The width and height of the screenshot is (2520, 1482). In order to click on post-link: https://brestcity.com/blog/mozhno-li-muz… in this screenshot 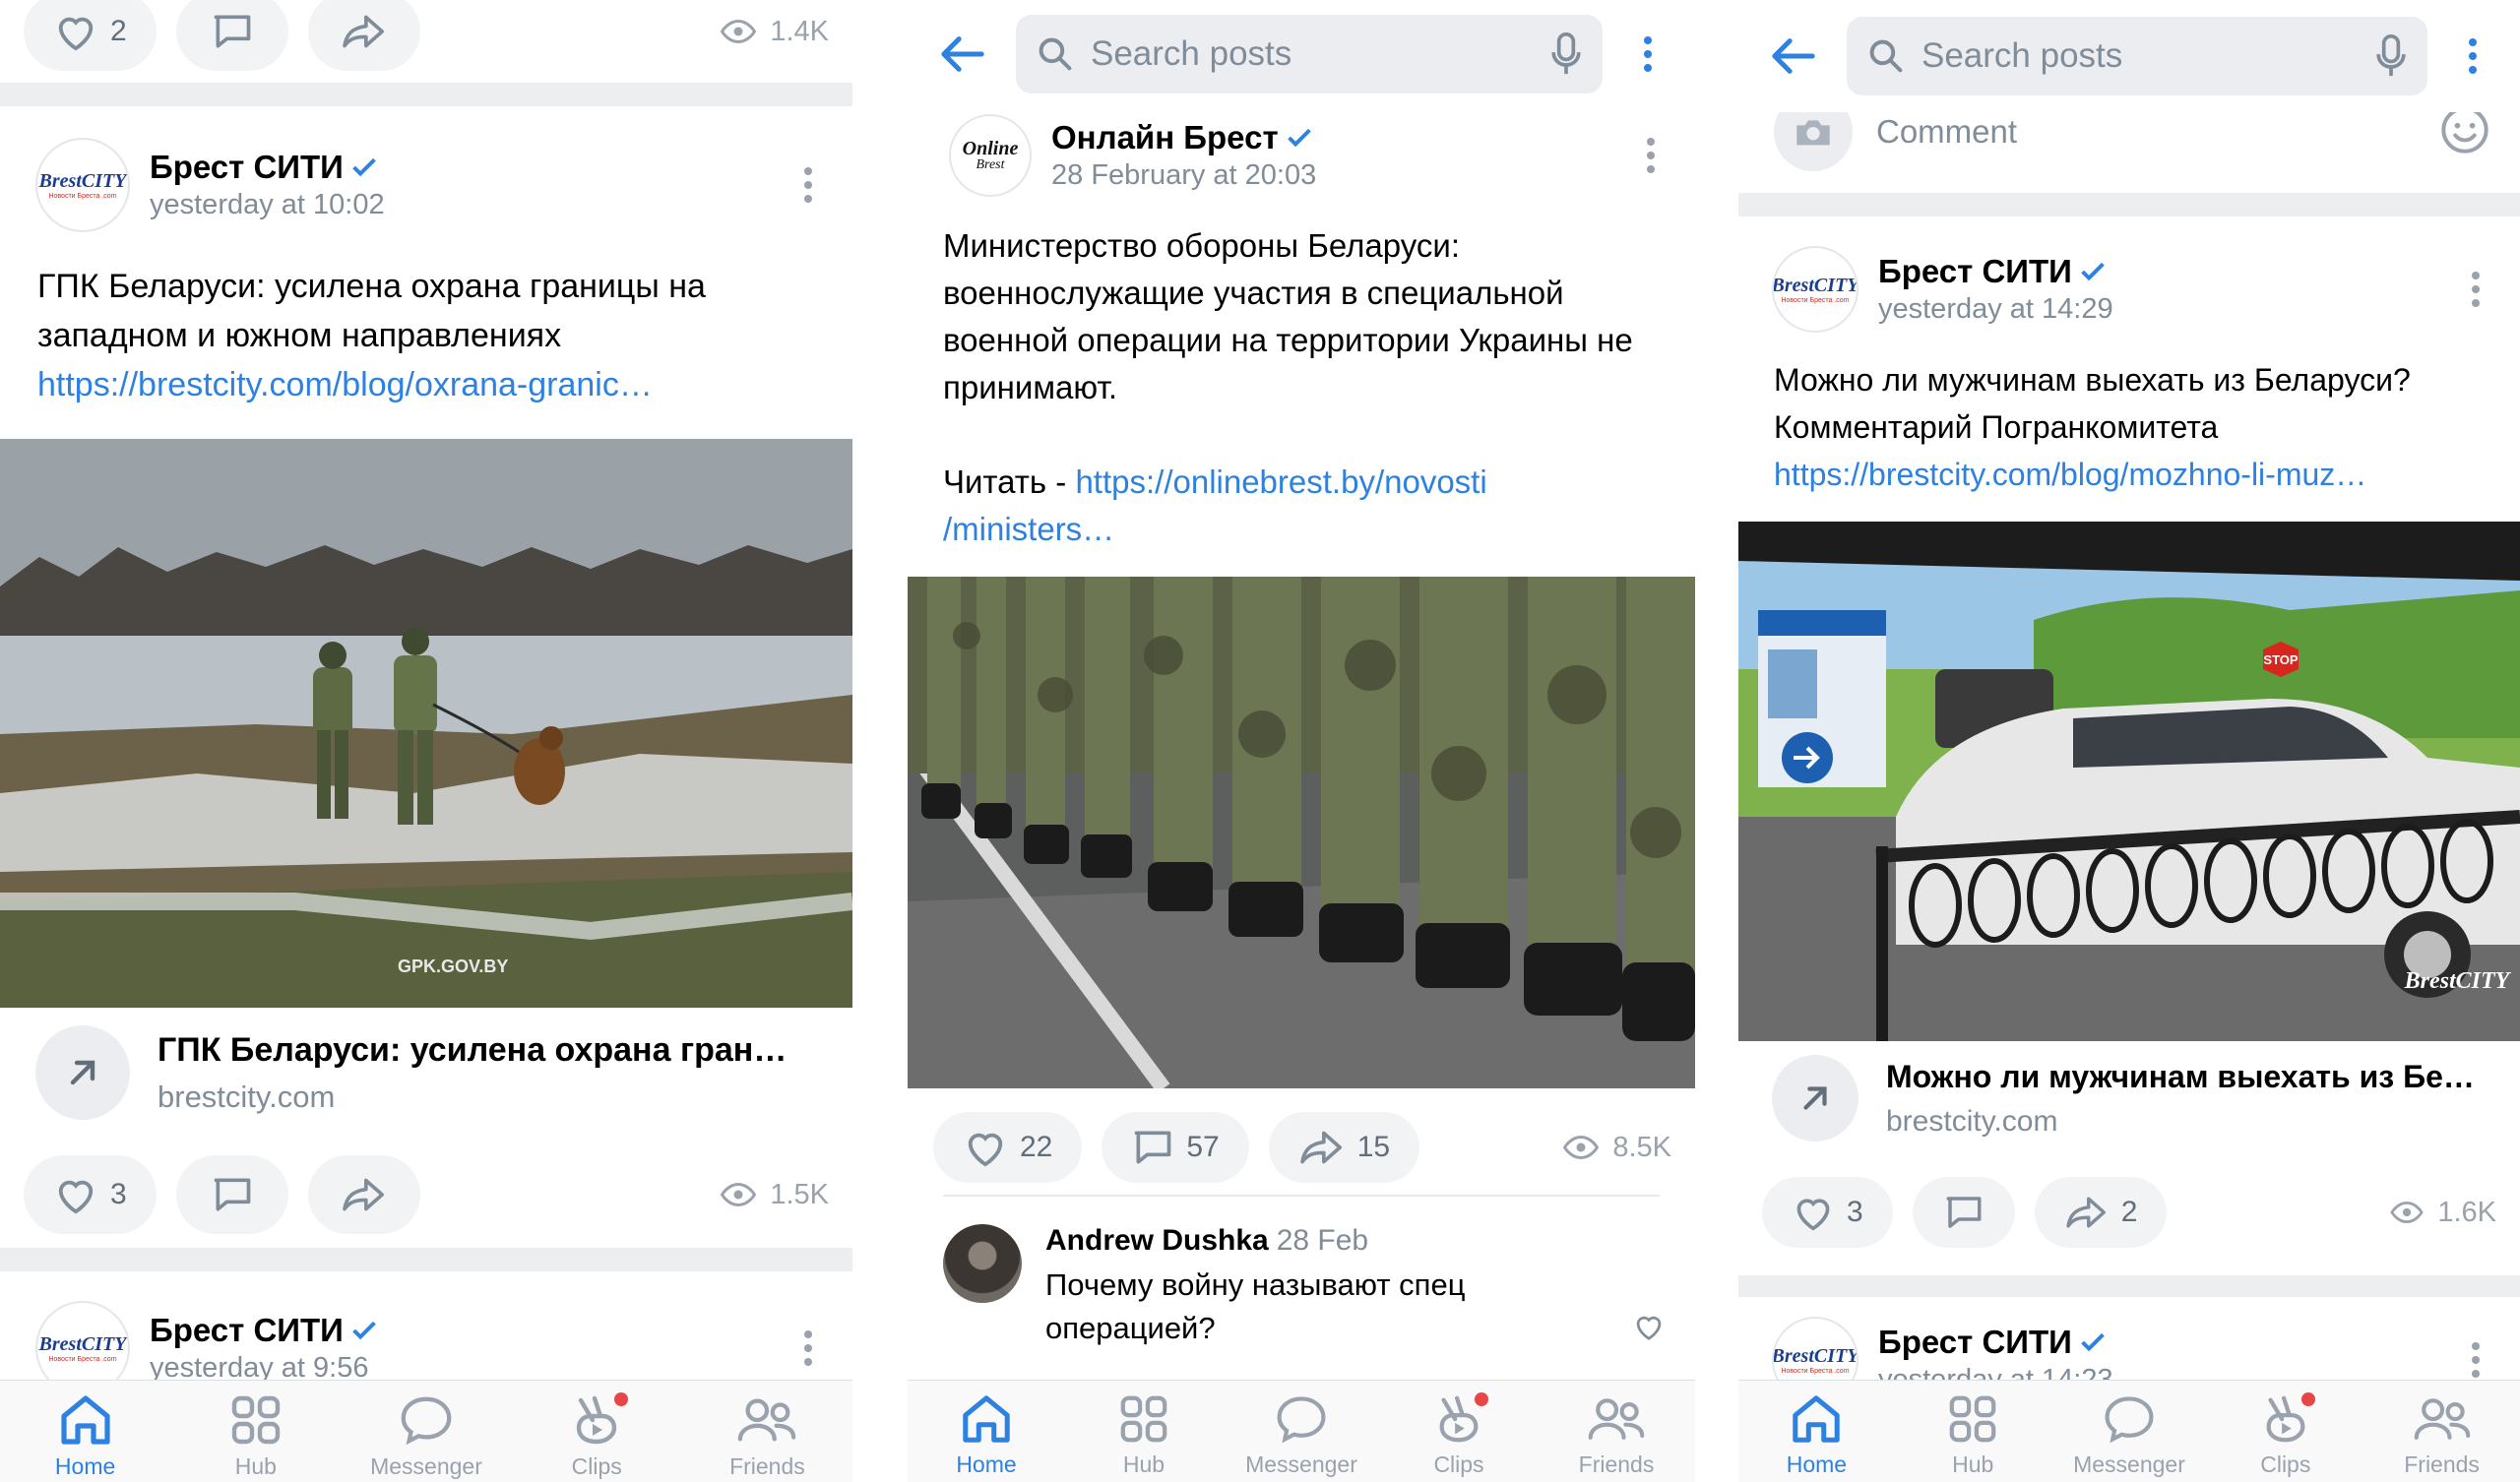, I will do `click(2127, 474)`.